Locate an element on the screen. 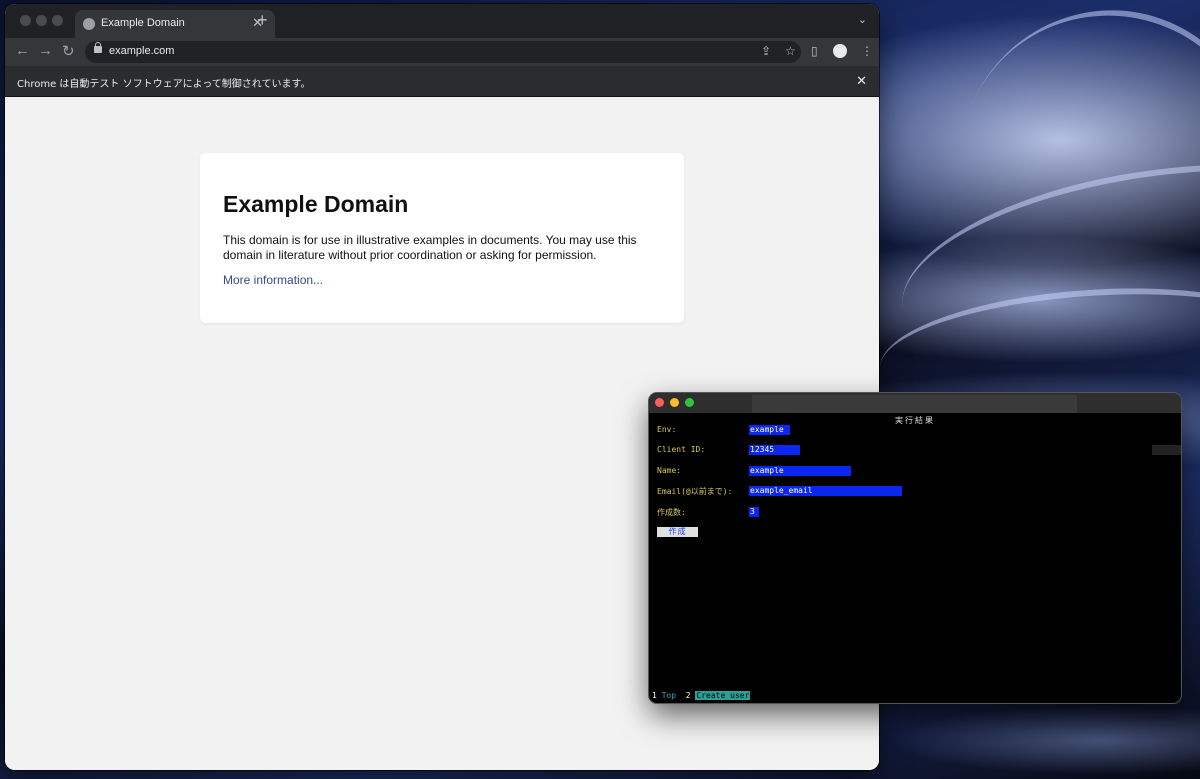 This screenshot has height=779, width=1200. infobar-close-icon: ✕ is located at coordinates (861, 81).